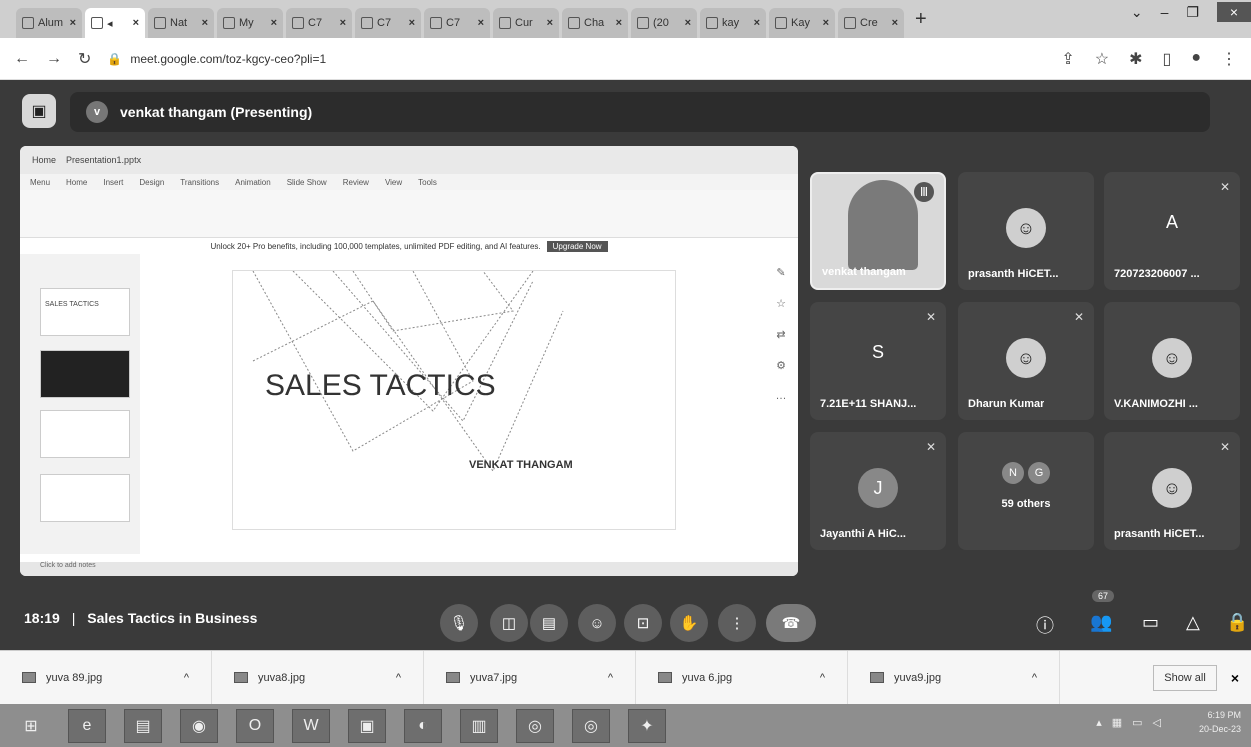 The image size is (1251, 747). What do you see at coordinates (318, 677) in the screenshot?
I see `download-item: yuva8.jpg ^` at bounding box center [318, 677].